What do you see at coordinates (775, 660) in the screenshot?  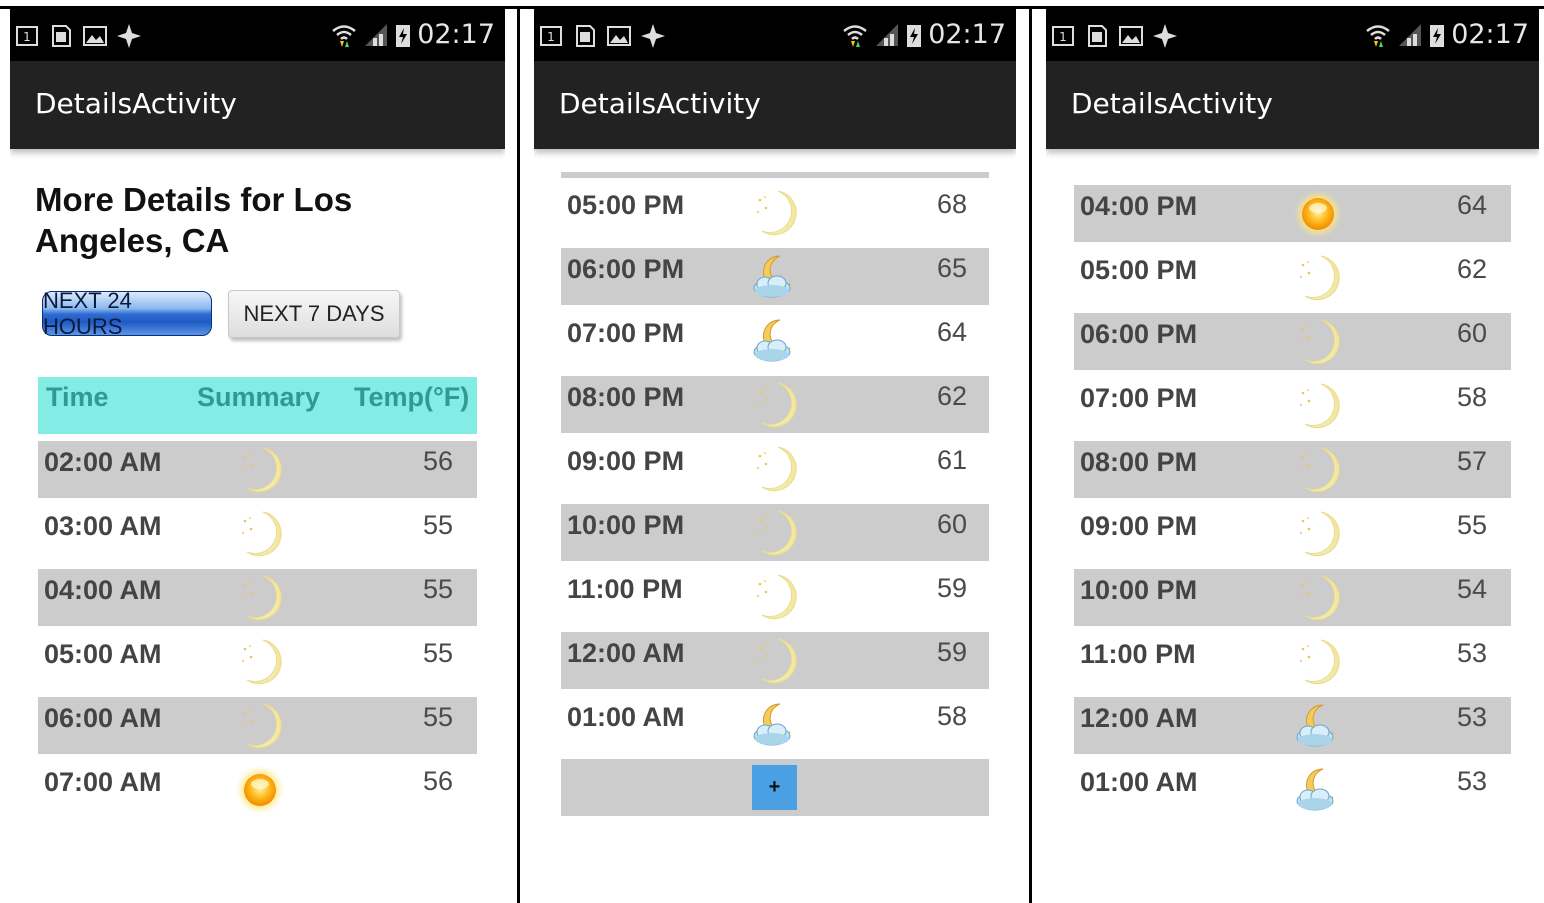 I see `table-row: 12:00 AM 59` at bounding box center [775, 660].